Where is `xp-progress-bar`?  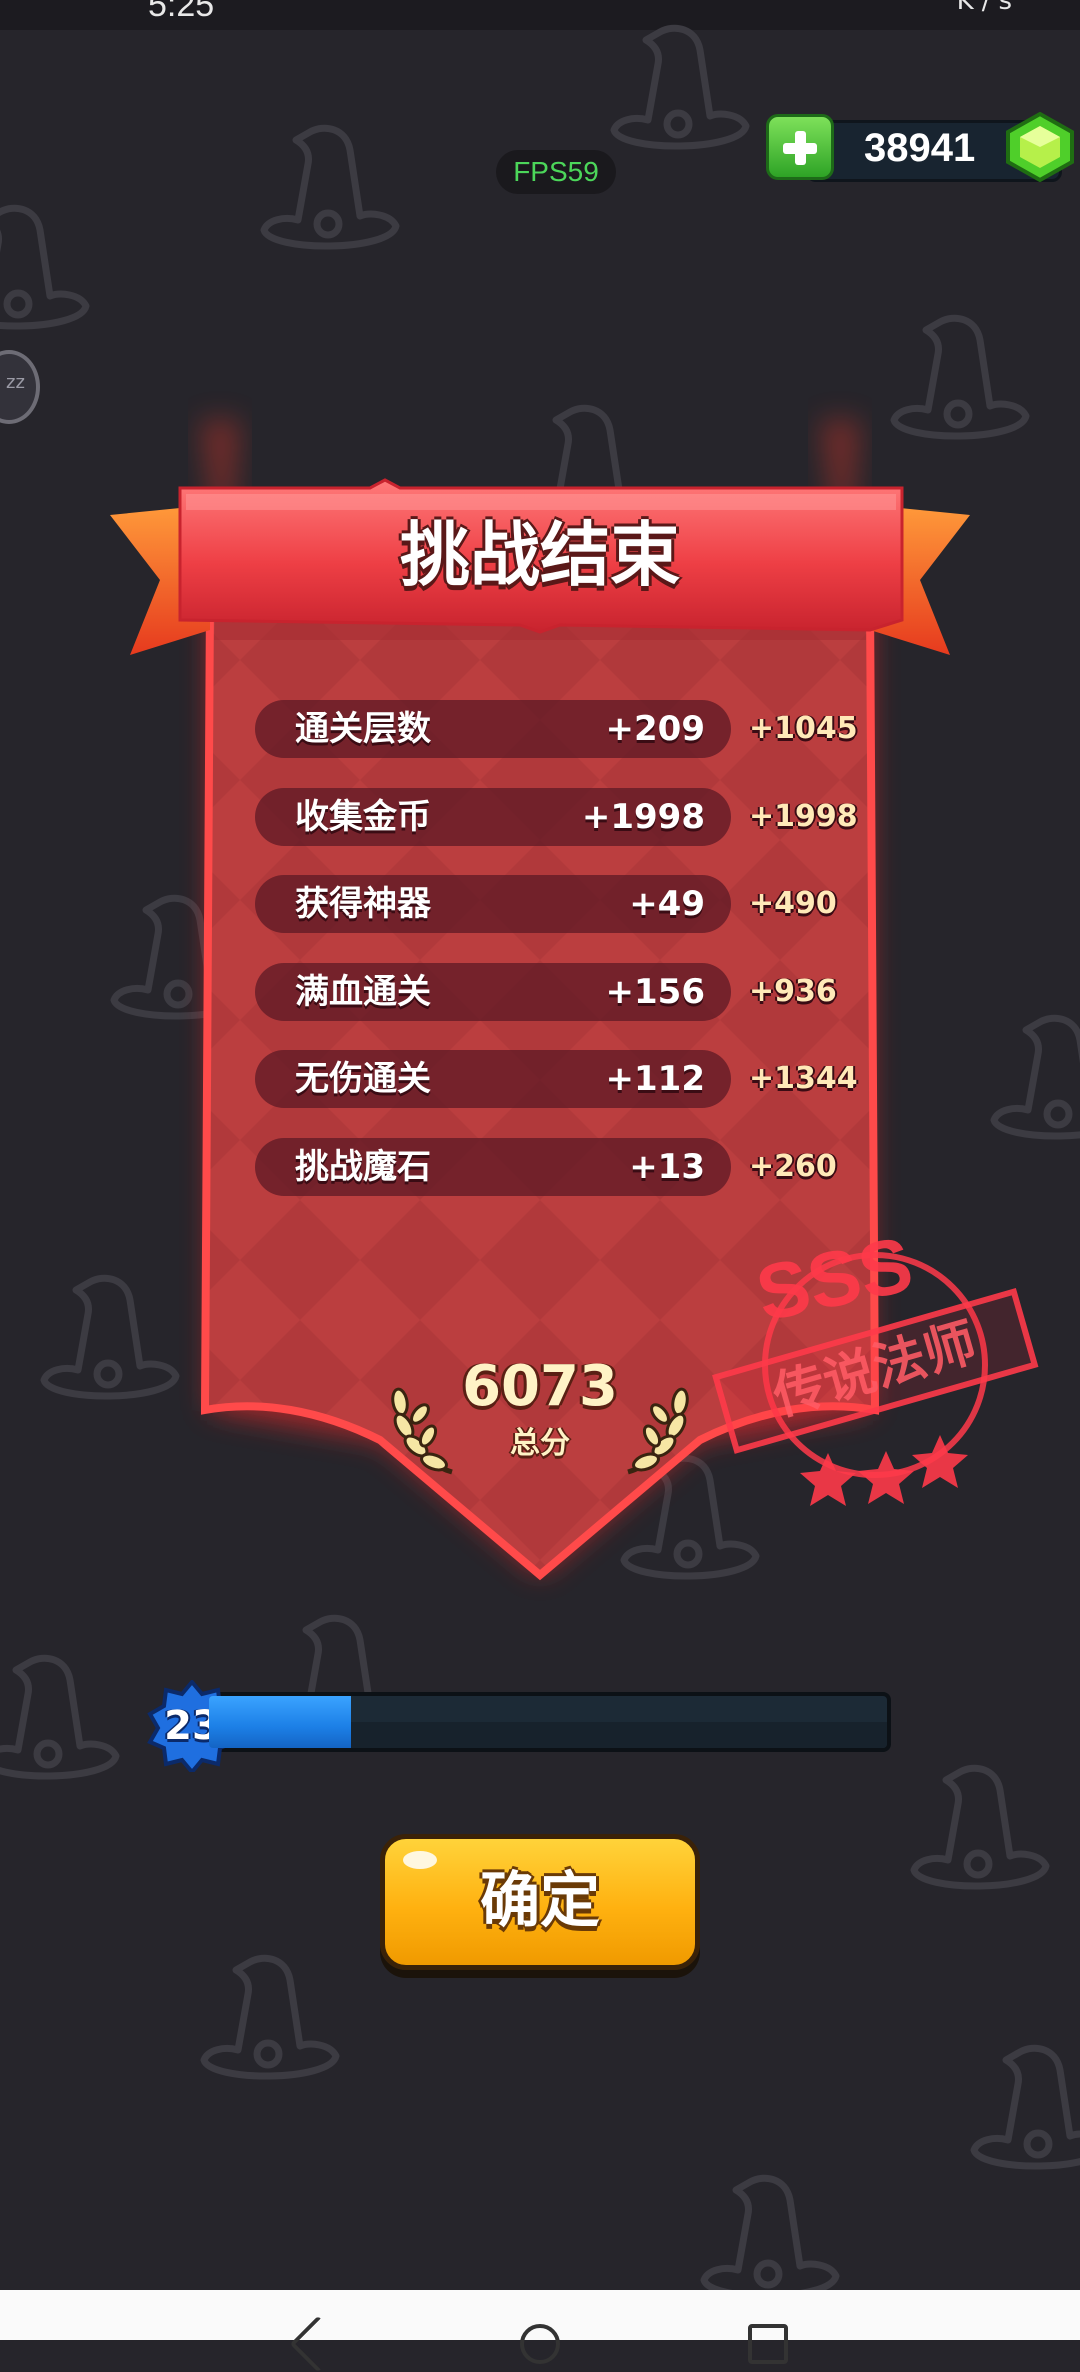
xp-progress-bar is located at coordinates (548, 1722).